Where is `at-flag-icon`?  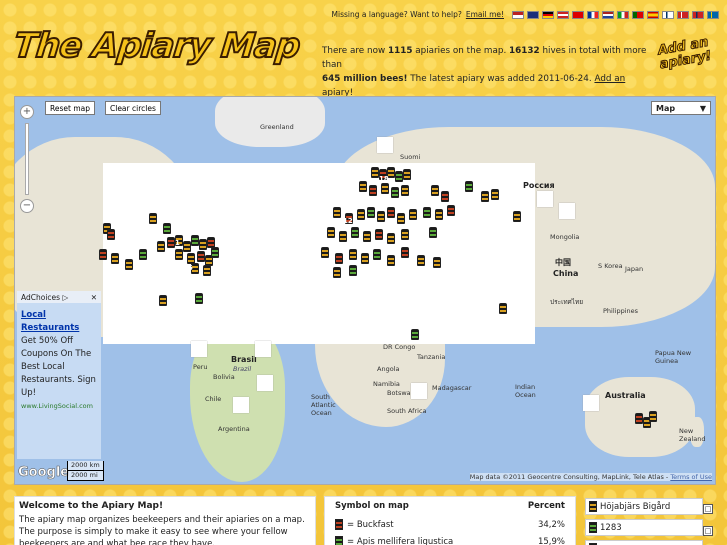
at-flag-icon is located at coordinates (563, 14).